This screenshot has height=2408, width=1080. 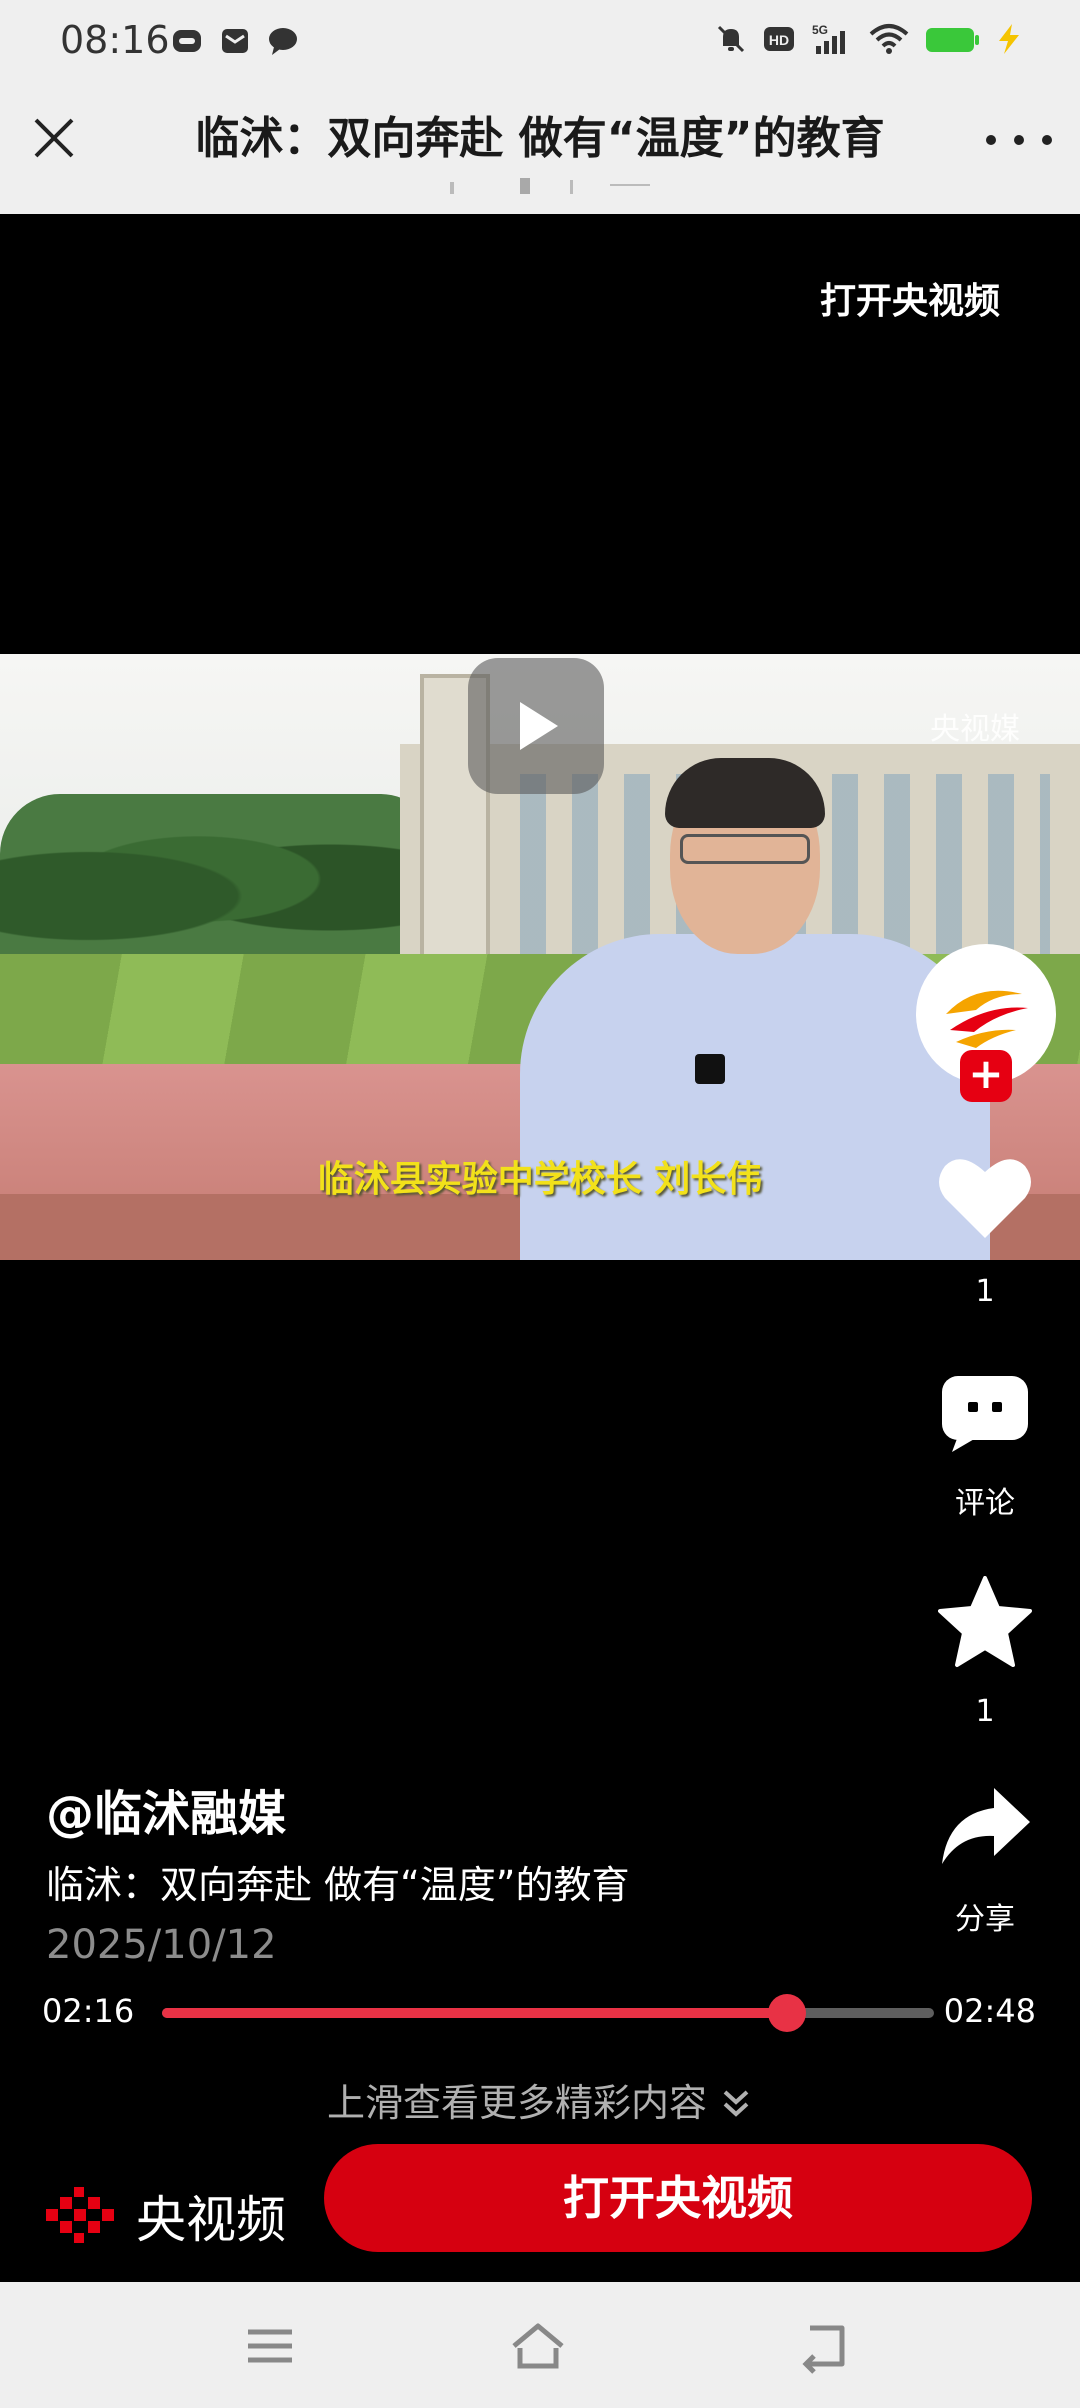 I want to click on total-time: 02:48, so click(x=989, y=2011).